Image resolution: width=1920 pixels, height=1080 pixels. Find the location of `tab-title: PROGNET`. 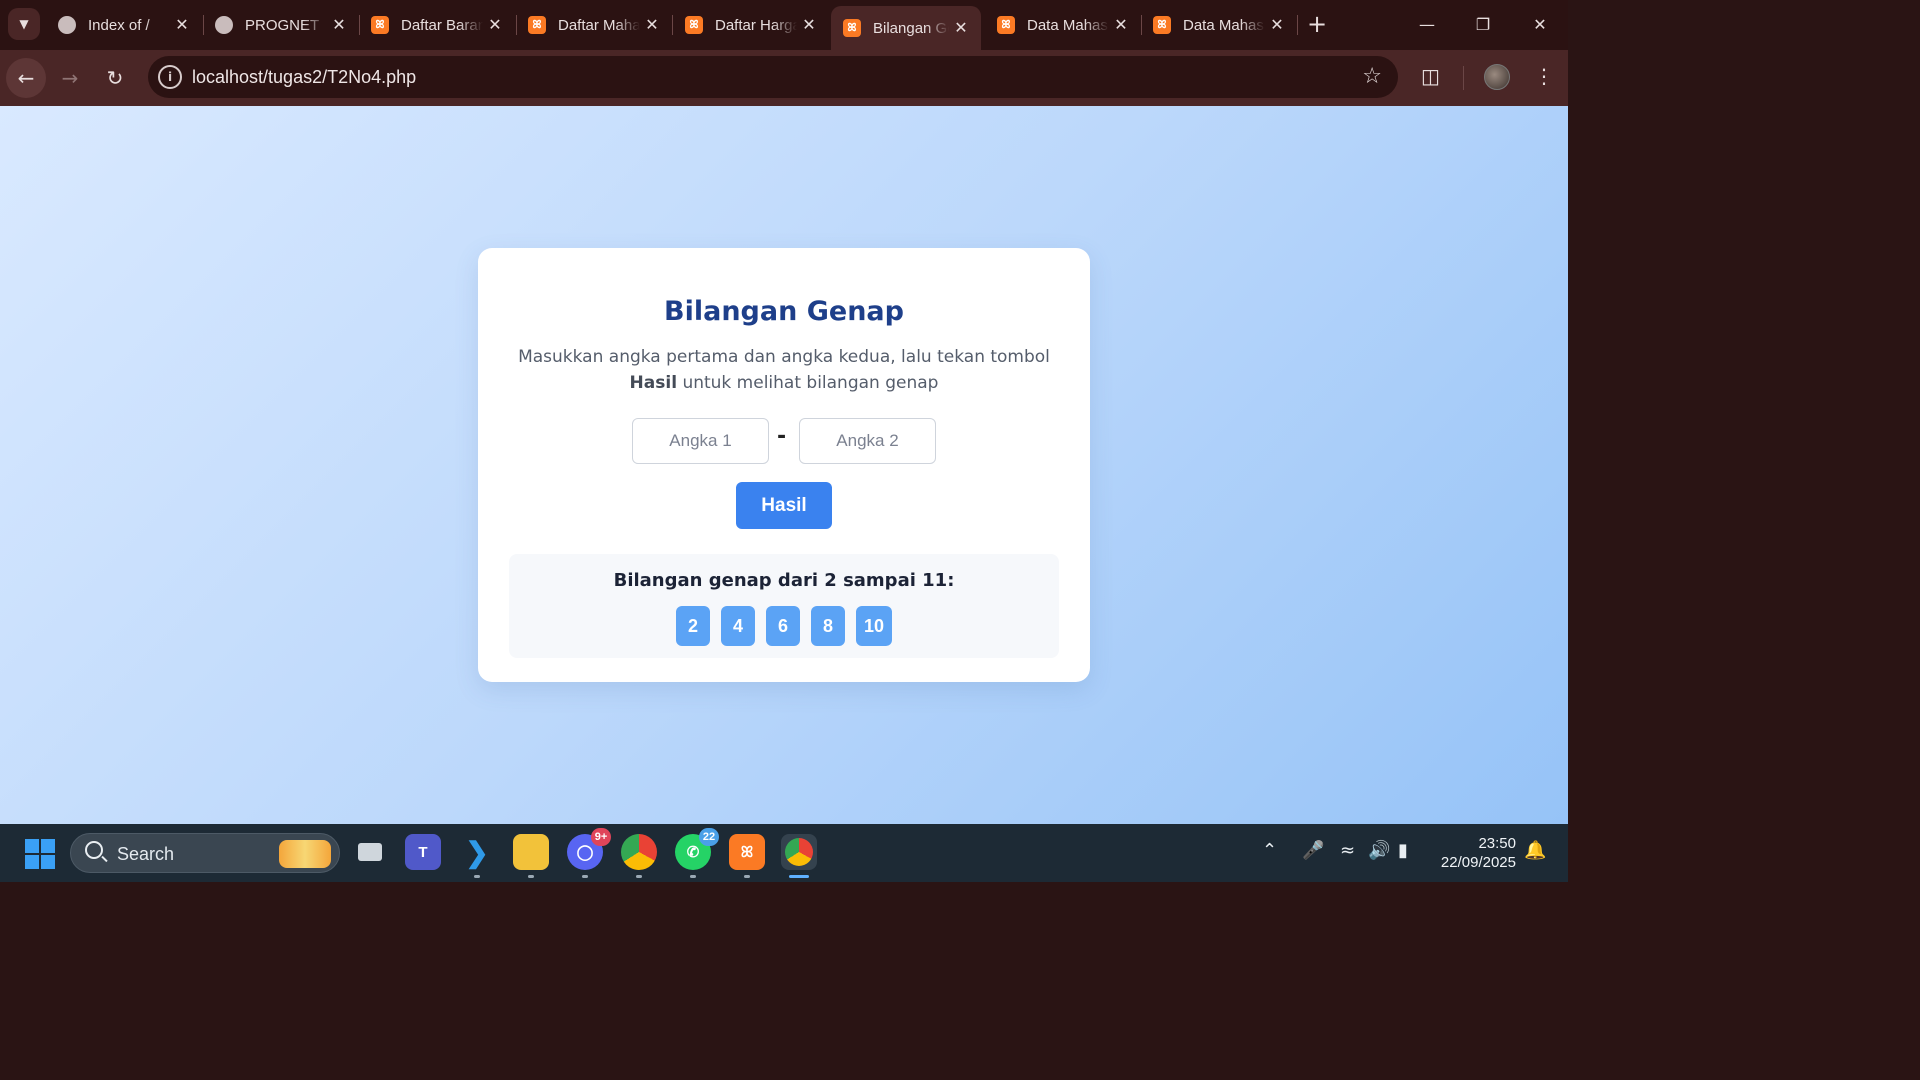

tab-title: PROGNET is located at coordinates (282, 25).